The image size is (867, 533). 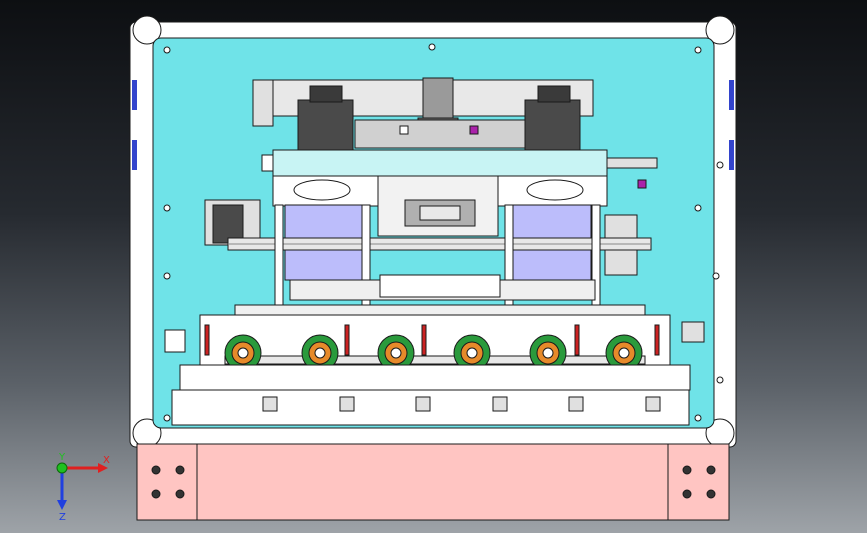 What do you see at coordinates (106, 460) in the screenshot?
I see `x-axis-label: X` at bounding box center [106, 460].